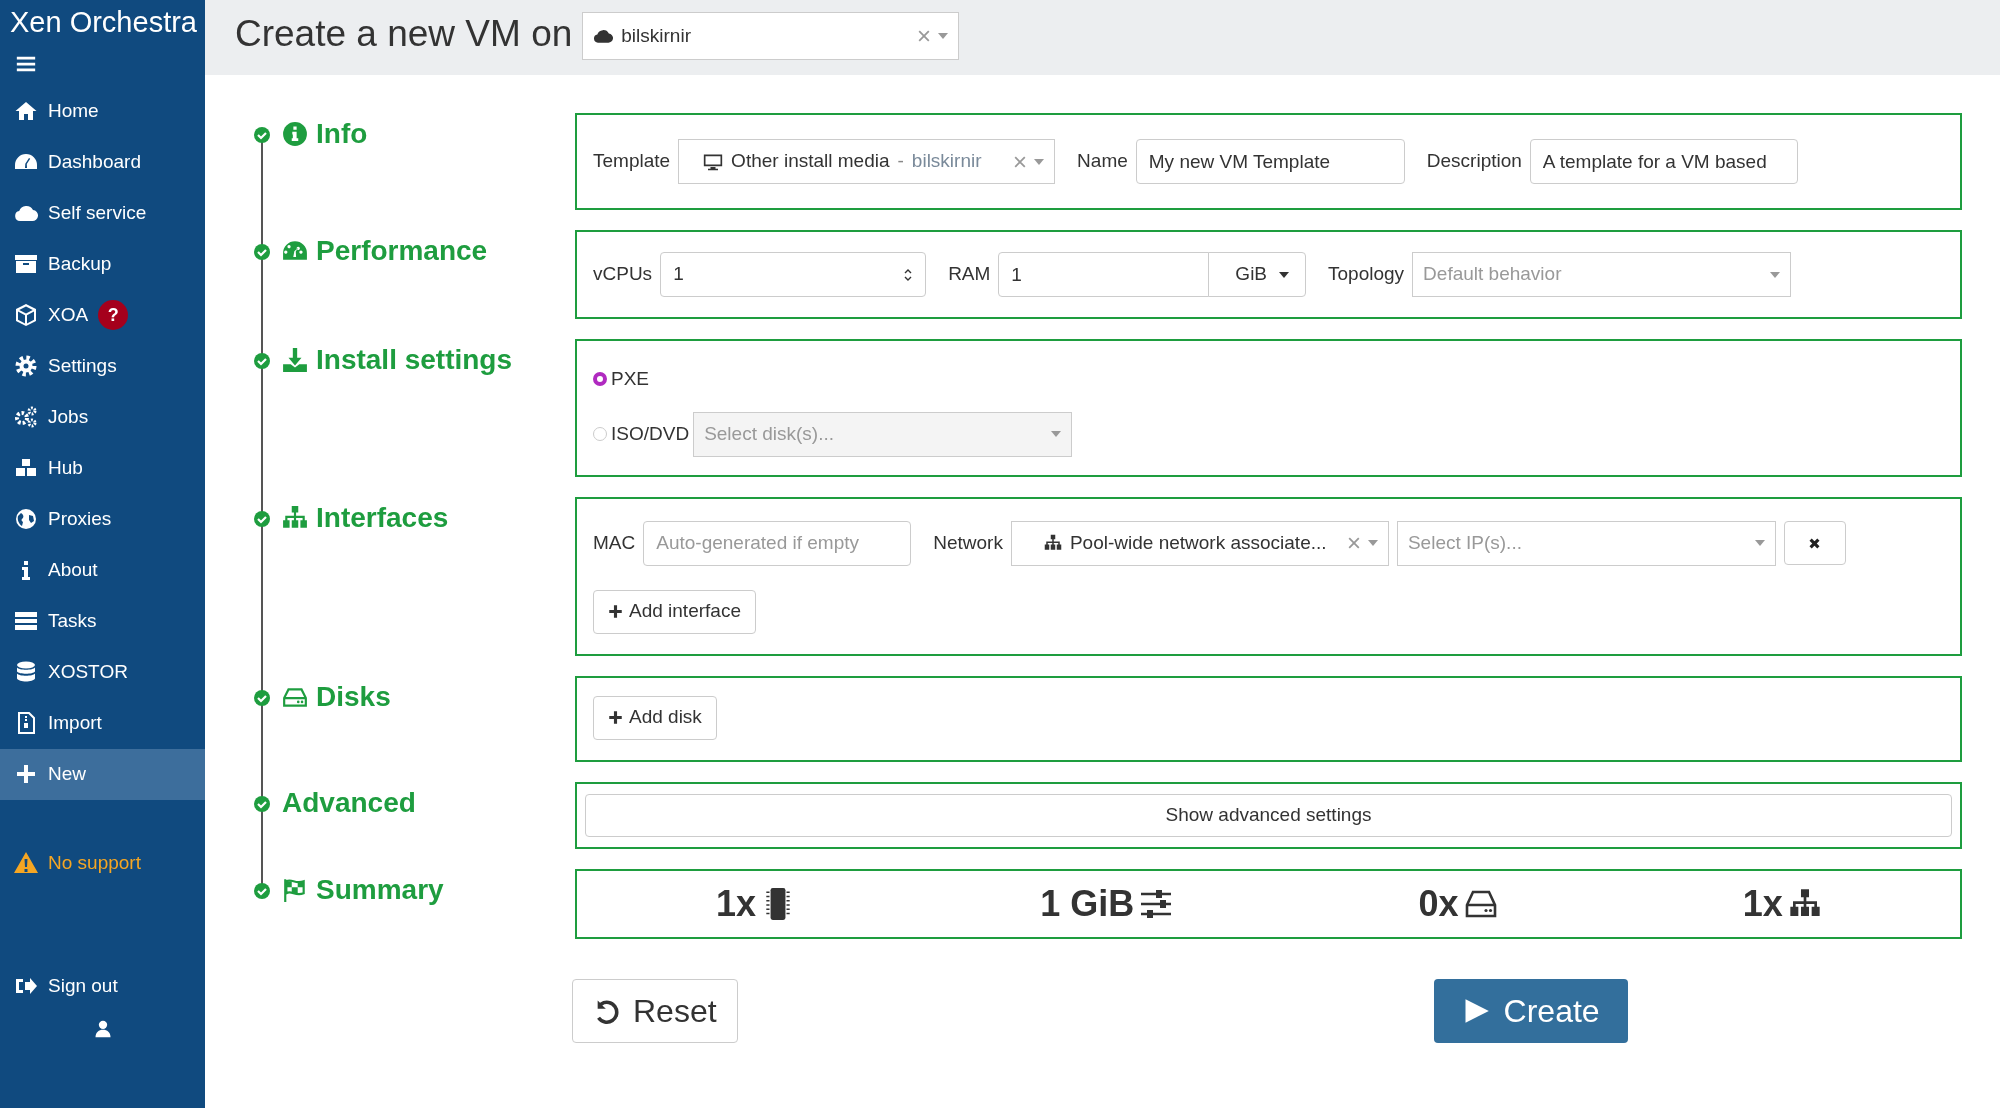 This screenshot has width=2000, height=1108. Describe the element at coordinates (380, 889) in the screenshot. I see `section-title: Summary` at that location.